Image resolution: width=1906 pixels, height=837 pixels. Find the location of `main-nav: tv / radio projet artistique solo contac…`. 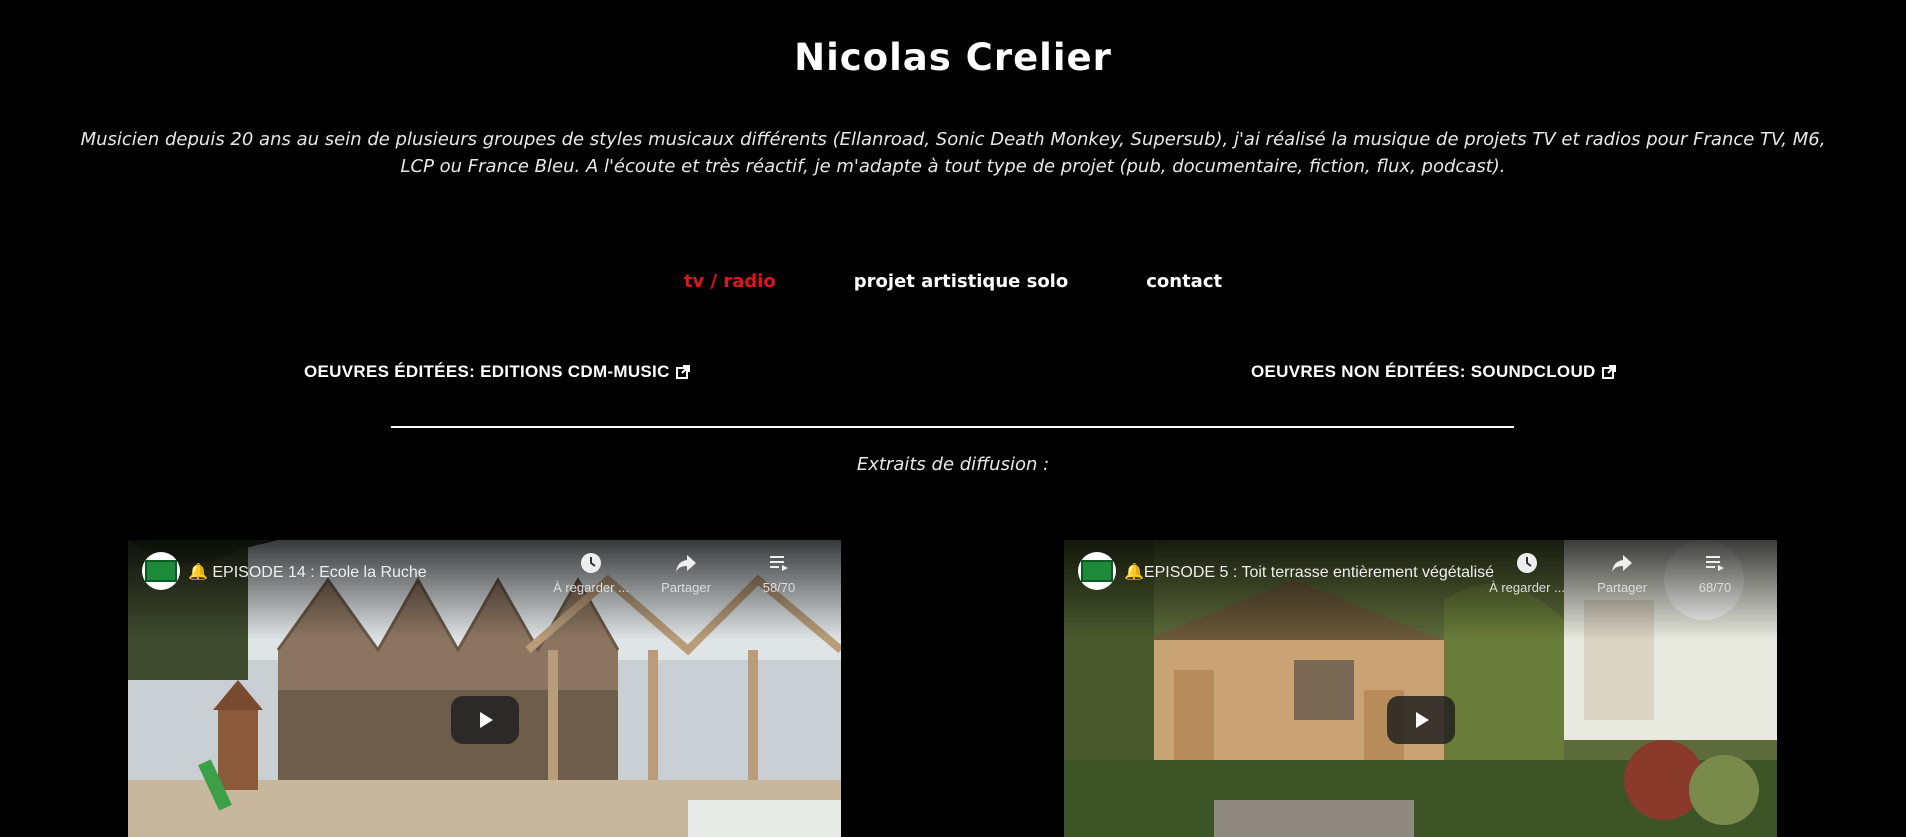

main-nav: tv / radio projet artistique solo contac… is located at coordinates (953, 281).